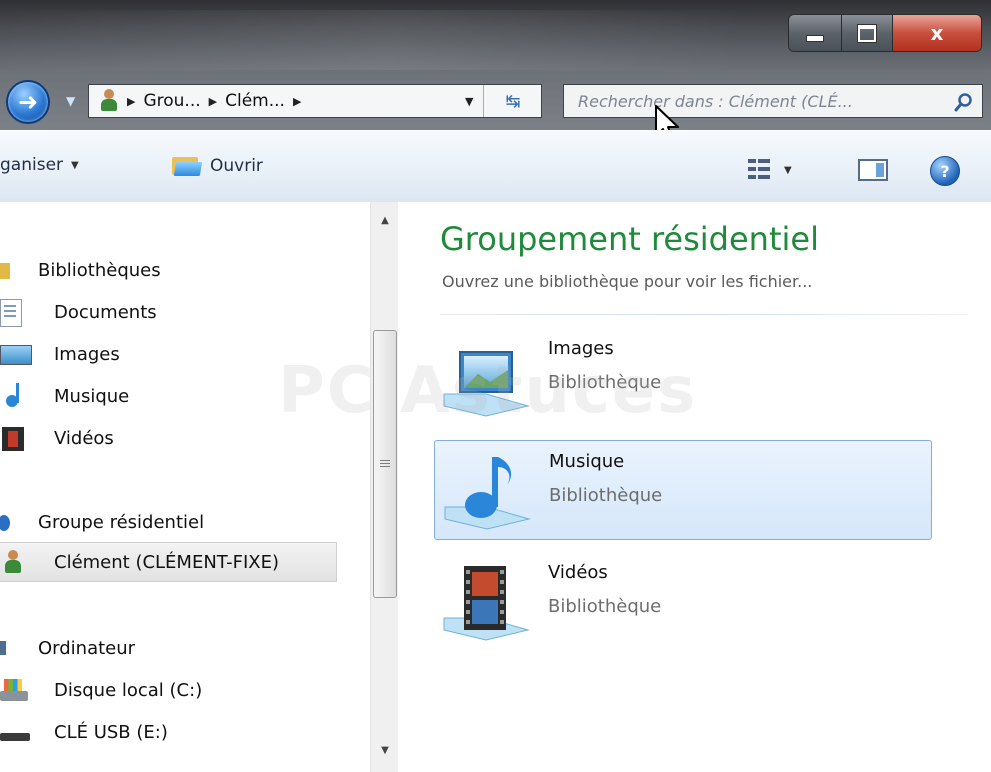 Image resolution: width=991 pixels, height=772 pixels. What do you see at coordinates (12, 270) in the screenshot?
I see `libraries-icon` at bounding box center [12, 270].